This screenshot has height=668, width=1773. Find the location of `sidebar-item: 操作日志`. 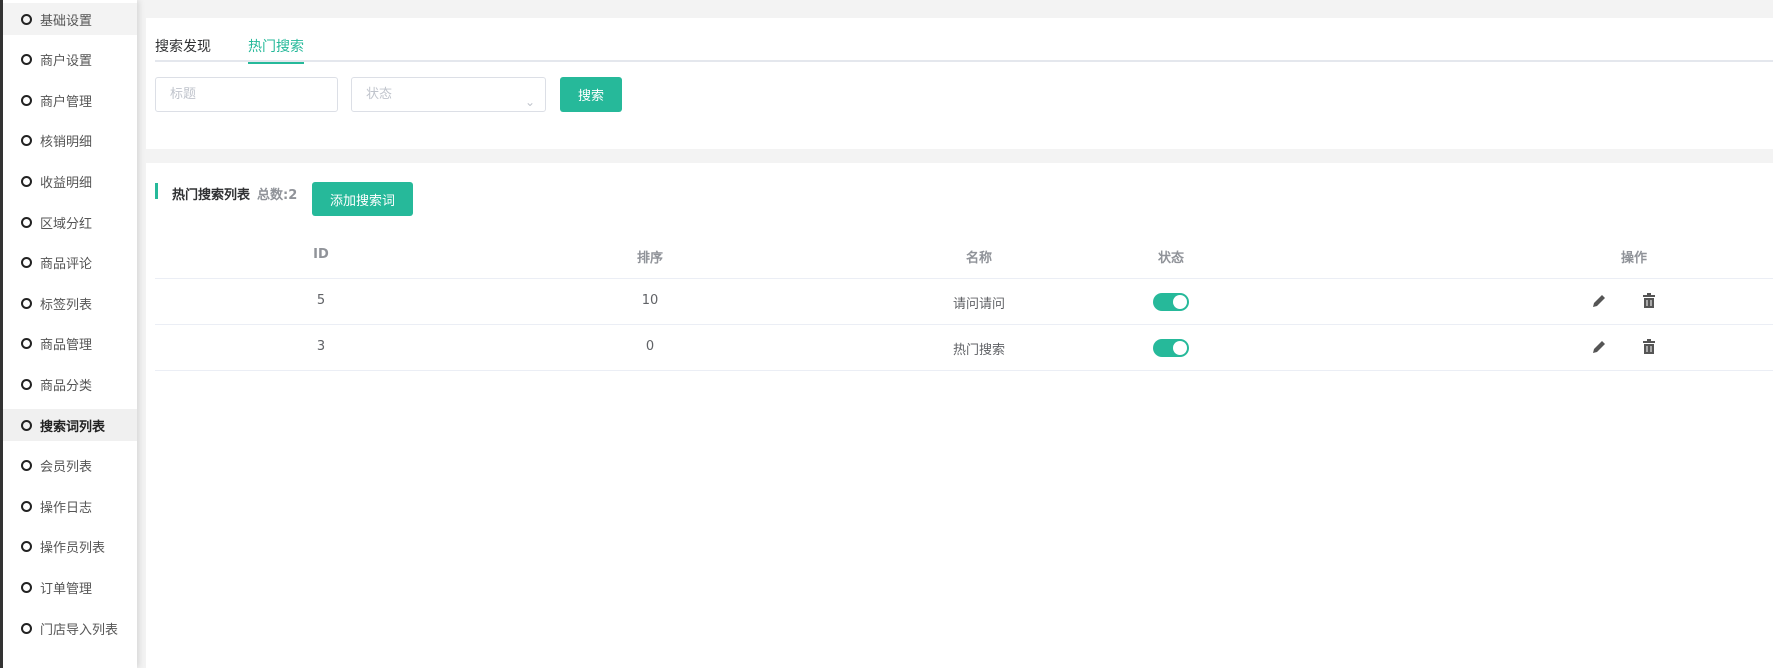

sidebar-item: 操作日志 is located at coordinates (70, 506).